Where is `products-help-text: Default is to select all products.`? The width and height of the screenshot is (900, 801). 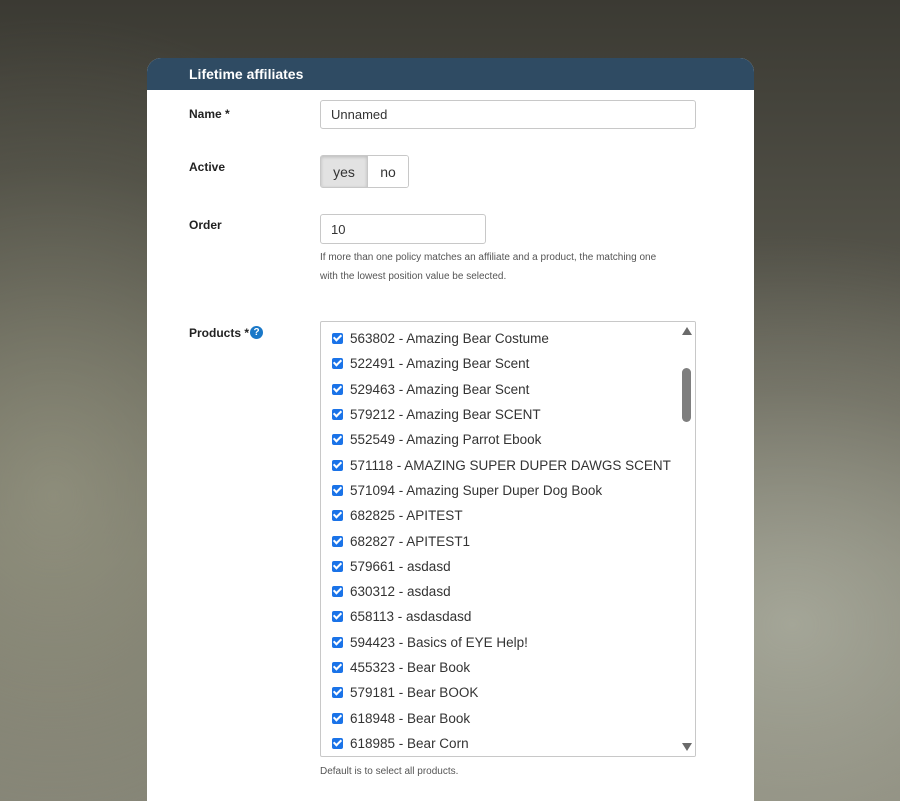 products-help-text: Default is to select all products. is located at coordinates (389, 771).